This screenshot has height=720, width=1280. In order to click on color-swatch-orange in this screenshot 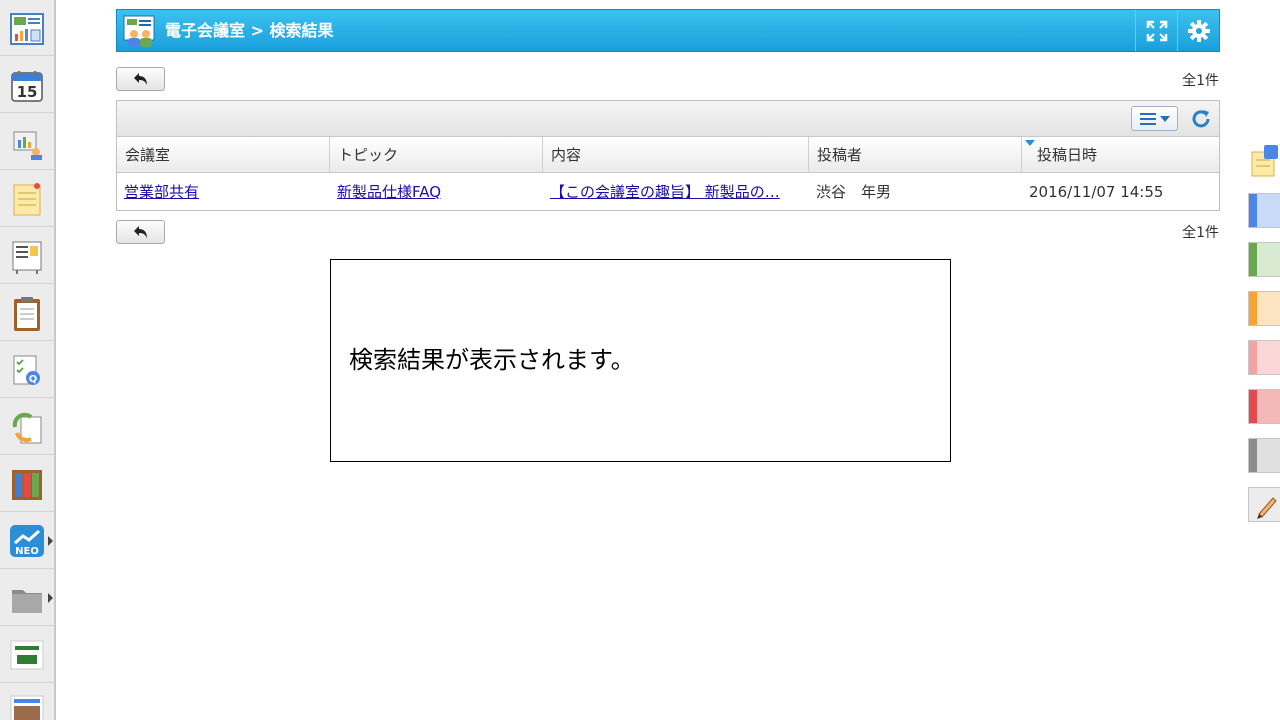, I will do `click(1253, 308)`.